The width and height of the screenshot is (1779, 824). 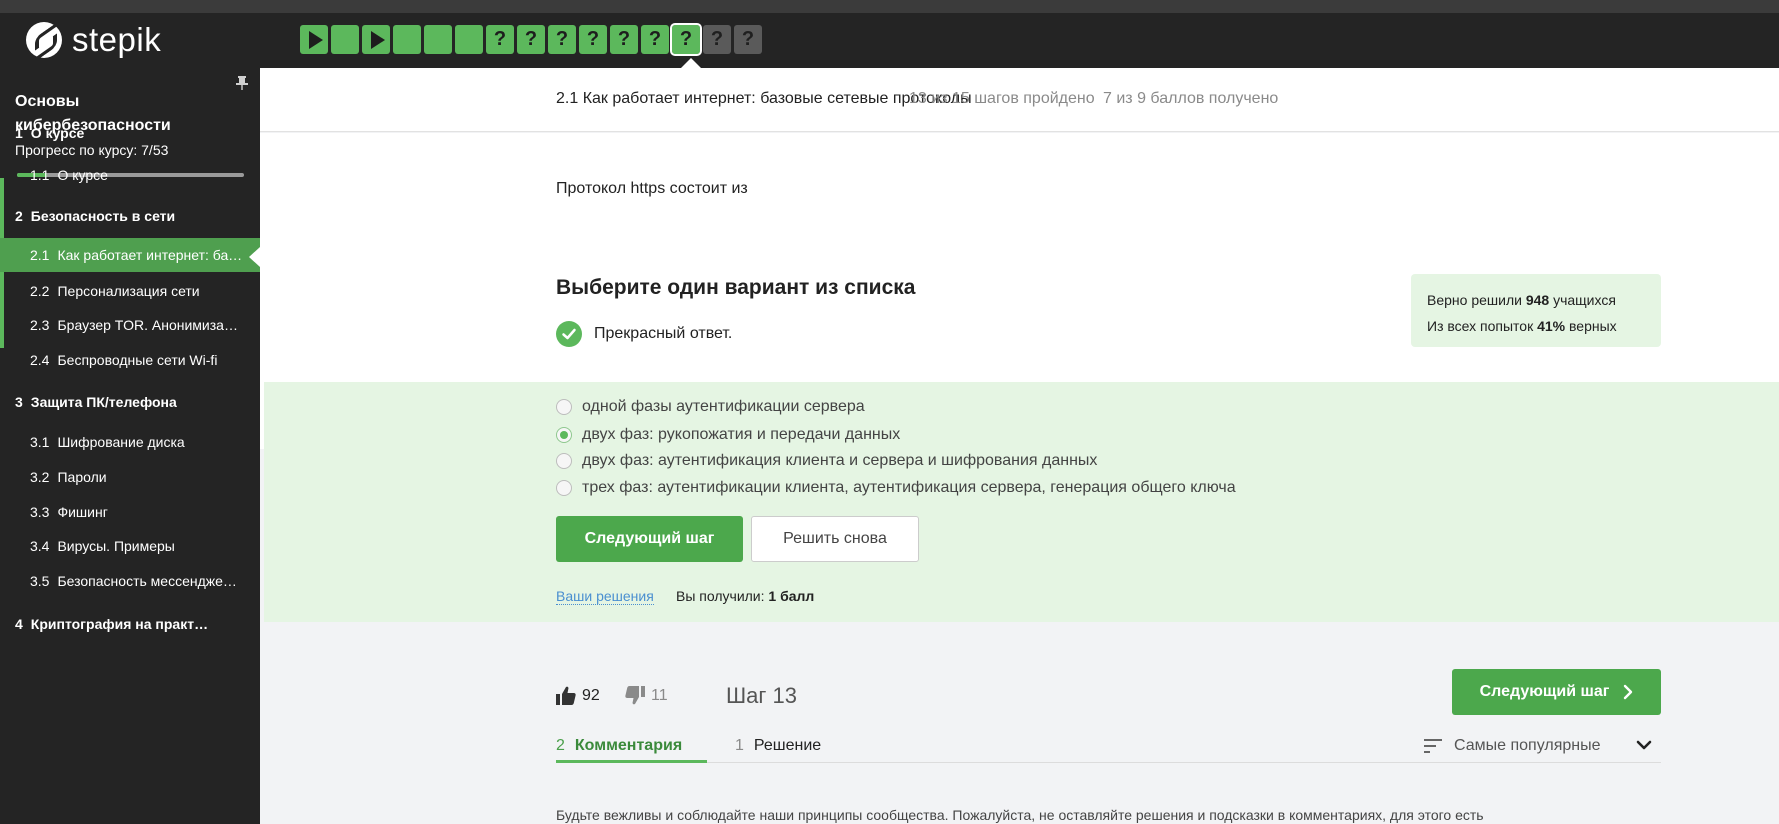 I want to click on sidebar-lesson: 3.3 Фишинг, so click(x=130, y=512).